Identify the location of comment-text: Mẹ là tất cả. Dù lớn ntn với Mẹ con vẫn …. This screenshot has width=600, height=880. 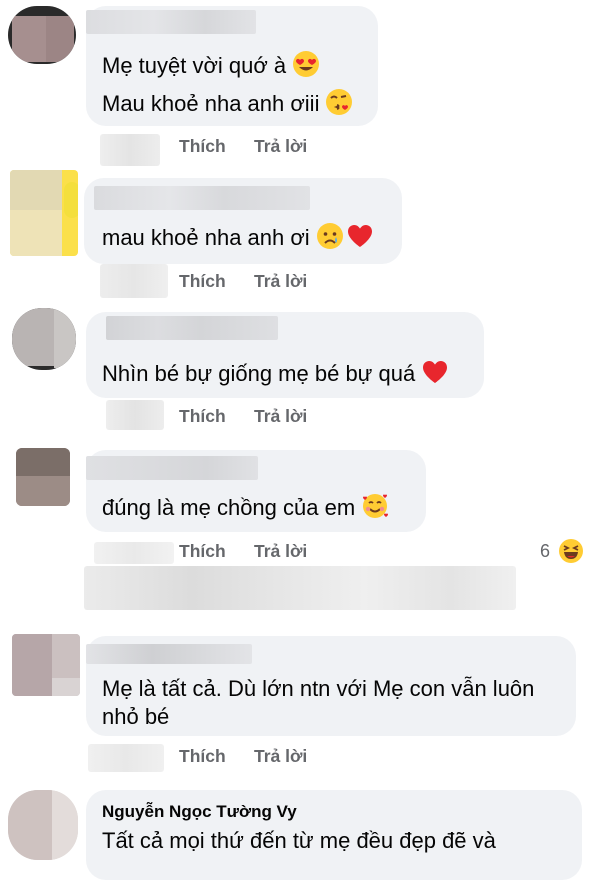
(318, 689).